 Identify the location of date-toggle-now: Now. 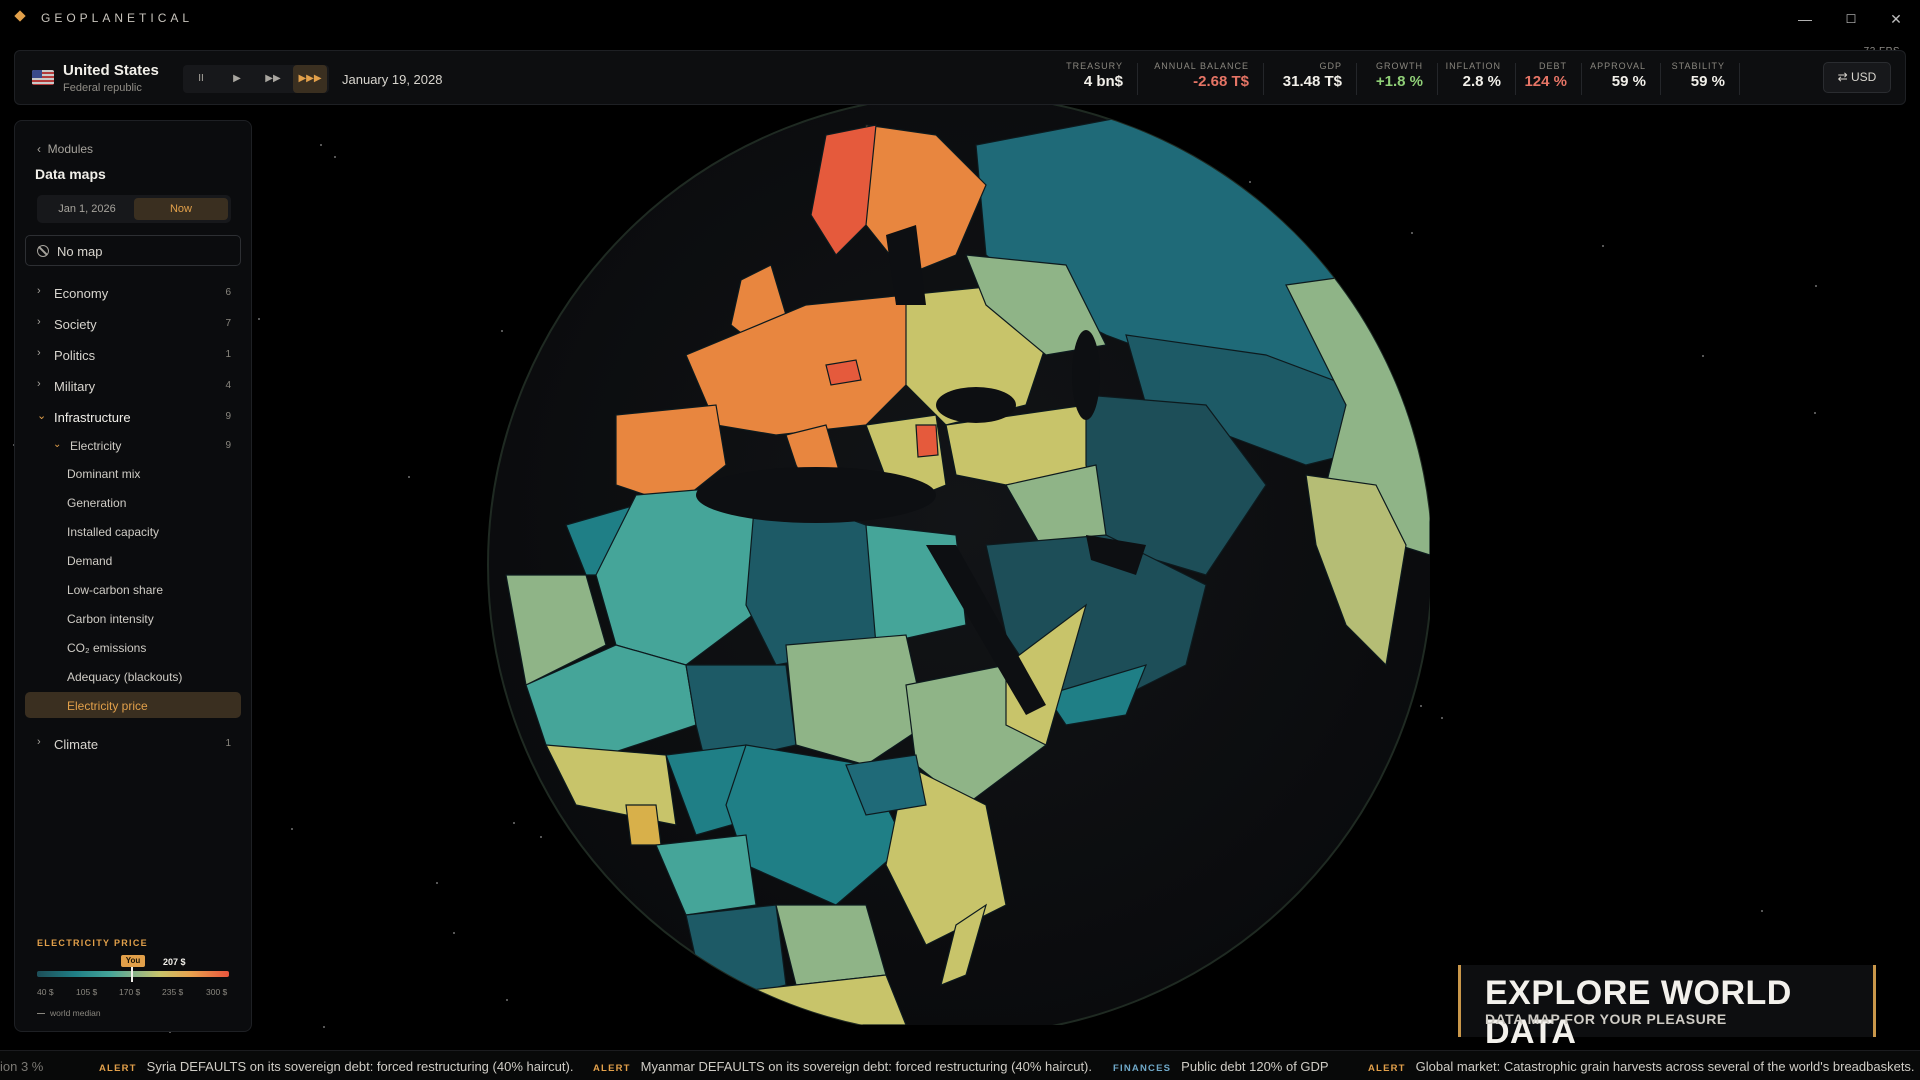
(181, 209).